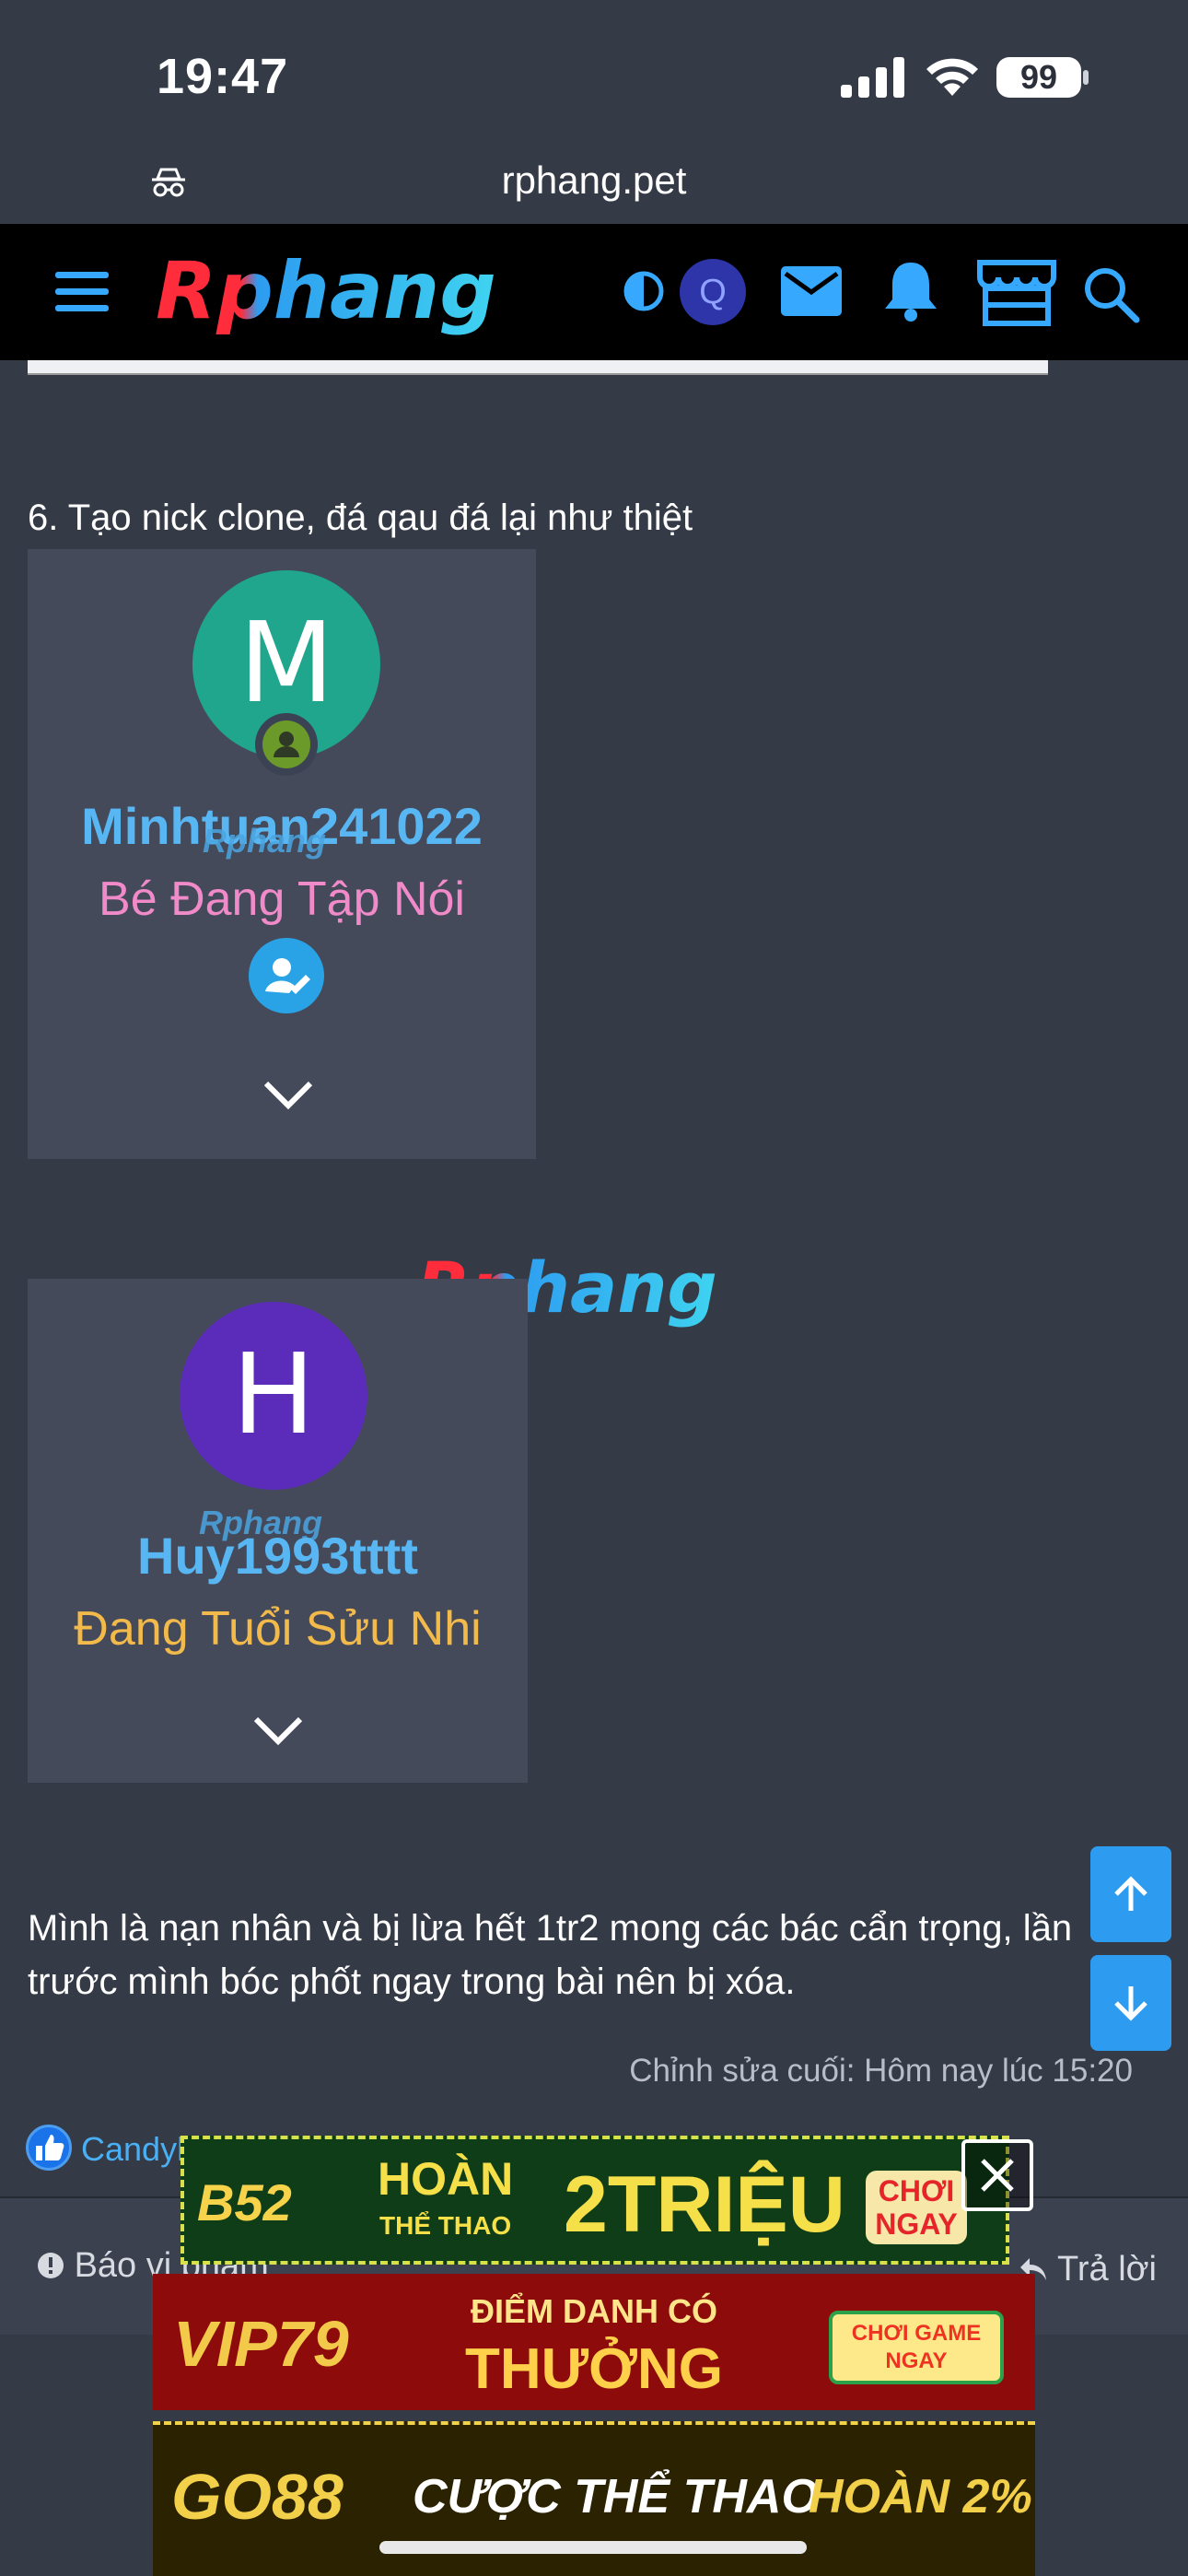 The image size is (1188, 2576). What do you see at coordinates (811, 291) in the screenshot?
I see `inbox-icon` at bounding box center [811, 291].